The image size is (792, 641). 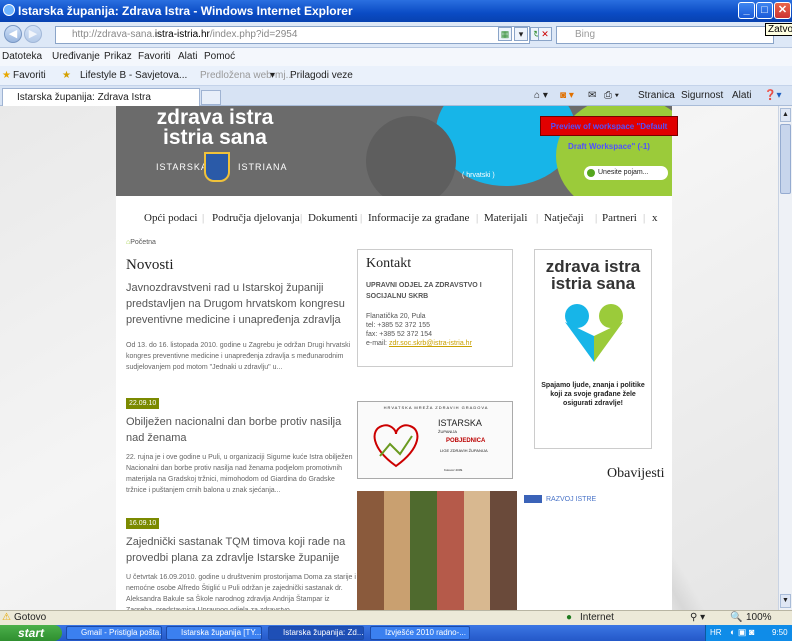 I want to click on home-icon: ⌂ ▾, so click(x=541, y=95).